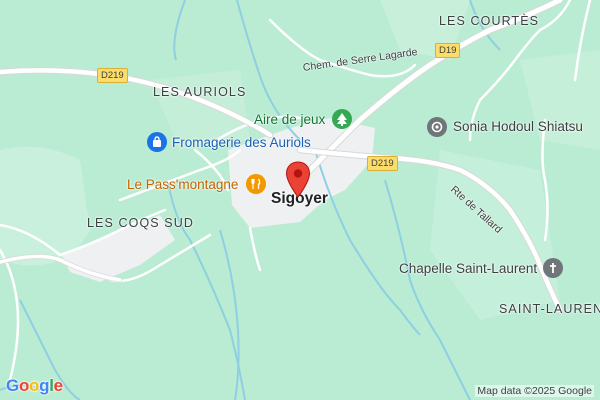 The height and width of the screenshot is (400, 600). What do you see at coordinates (12, 385) in the screenshot?
I see `logo-letter-g: G` at bounding box center [12, 385].